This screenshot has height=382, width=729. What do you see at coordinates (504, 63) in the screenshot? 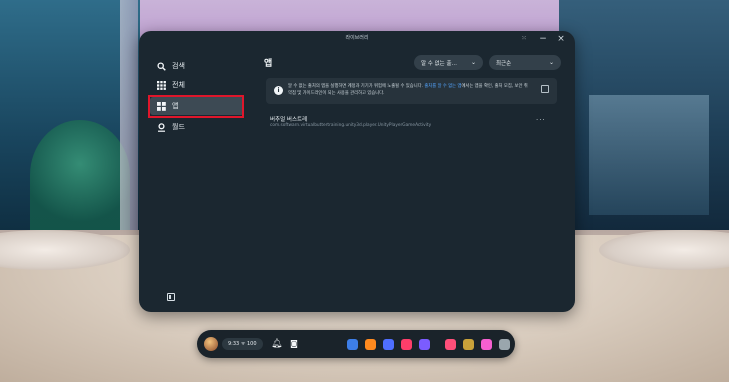
I see `dropdown-value: 최근순` at bounding box center [504, 63].